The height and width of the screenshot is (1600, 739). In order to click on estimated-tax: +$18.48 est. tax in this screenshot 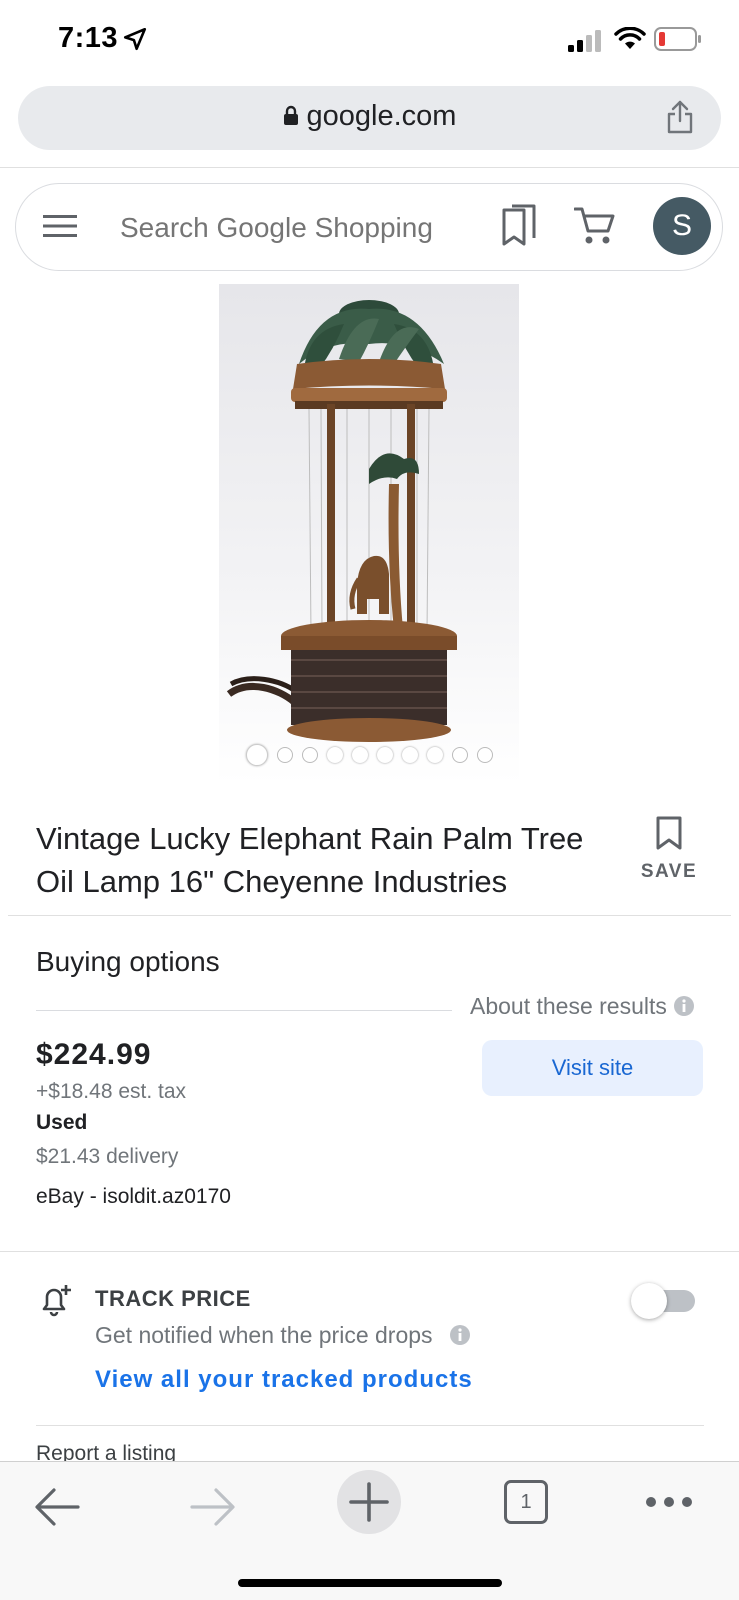, I will do `click(111, 1091)`.